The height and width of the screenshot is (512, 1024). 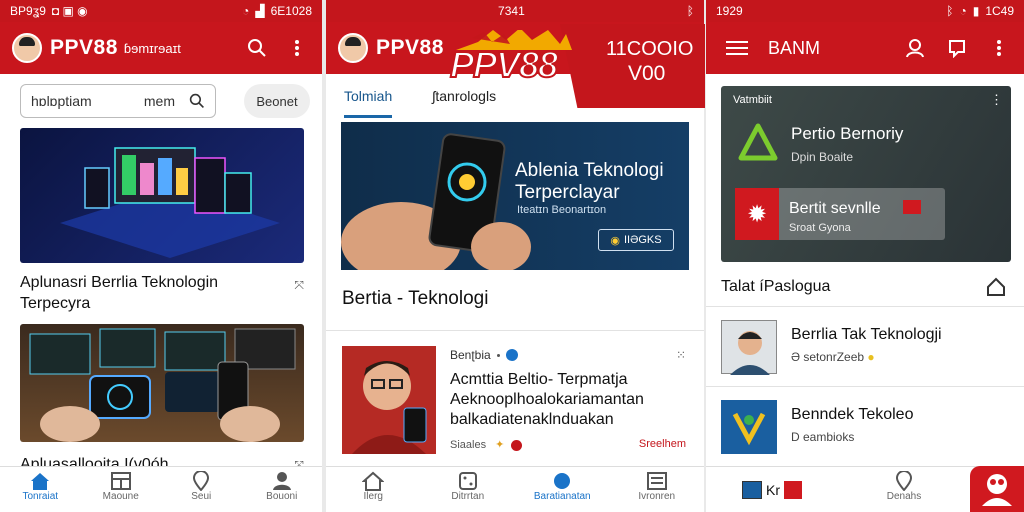 I want to click on section-title: Bertia - Teknologi, so click(x=415, y=298).